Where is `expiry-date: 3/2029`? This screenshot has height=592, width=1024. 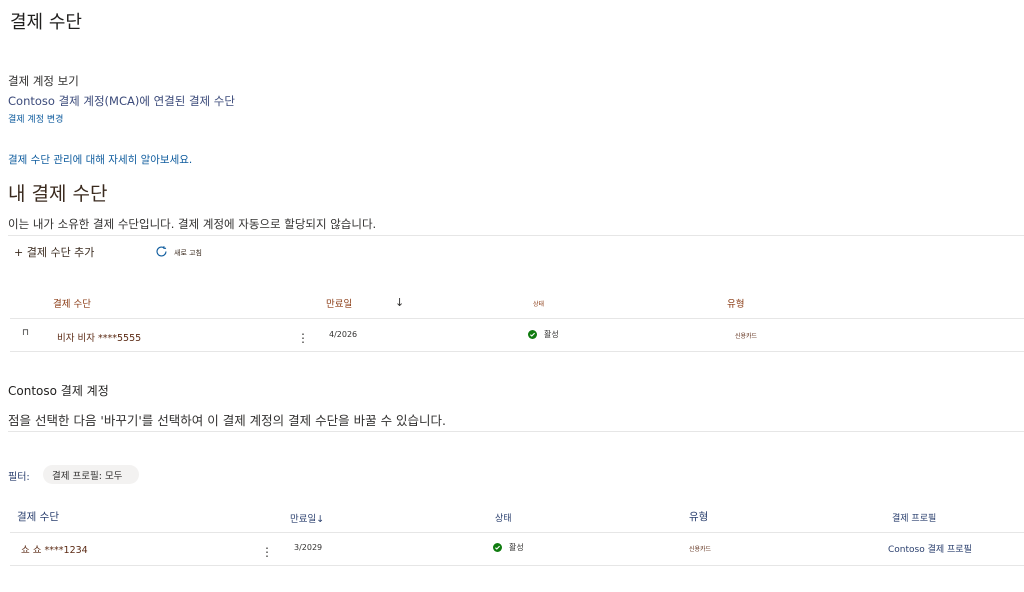
expiry-date: 3/2029 is located at coordinates (308, 547).